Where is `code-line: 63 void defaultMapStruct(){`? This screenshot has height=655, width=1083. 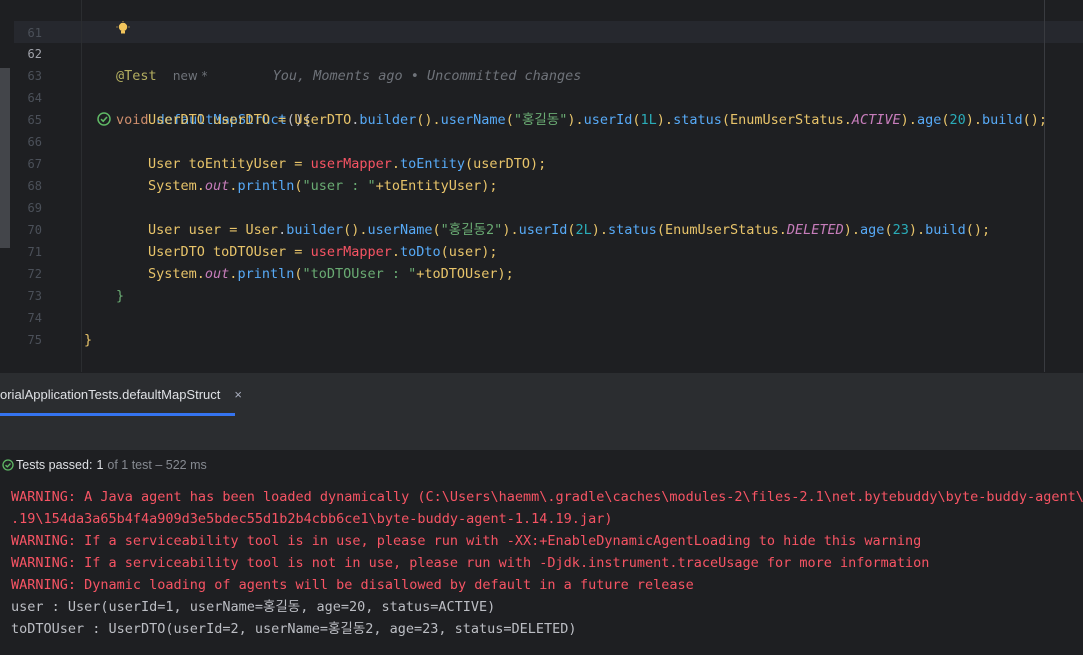 code-line: 63 void defaultMapStruct(){ is located at coordinates (541, 85).